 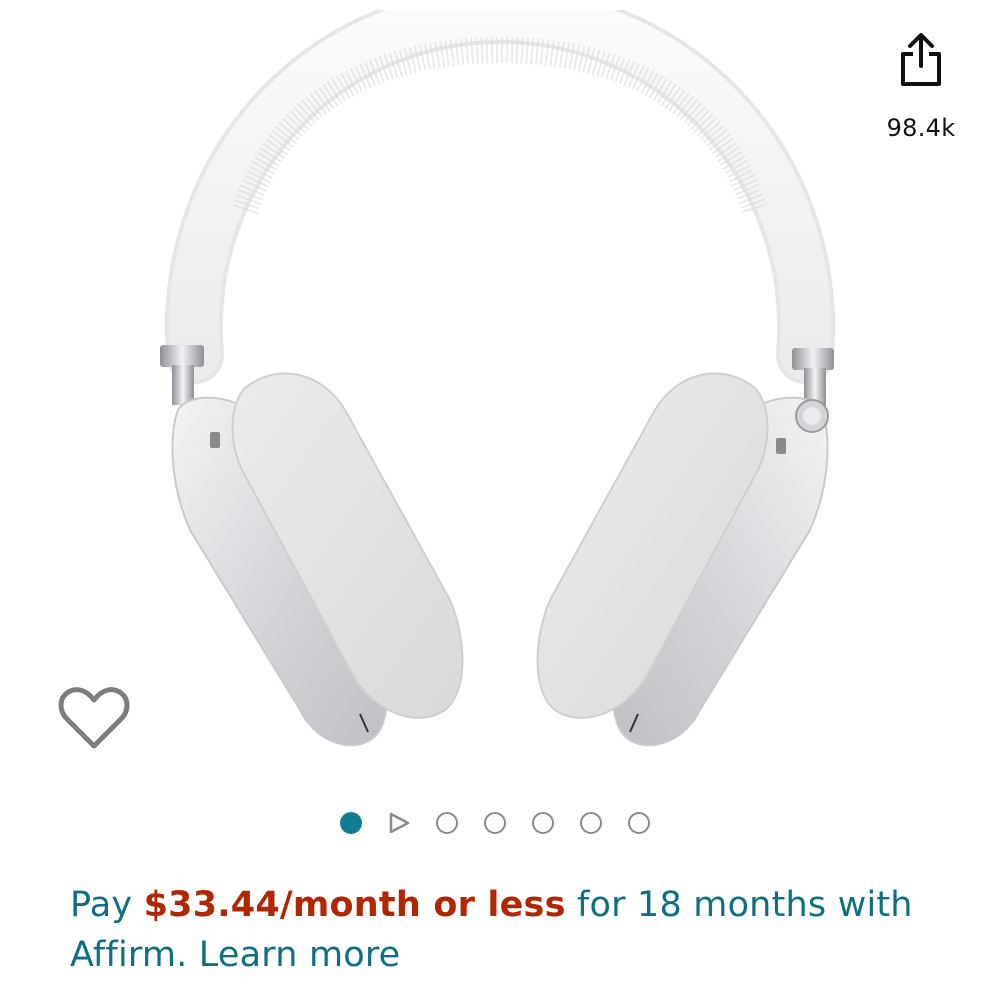 I want to click on carousel-dot-active, so click(x=351, y=823).